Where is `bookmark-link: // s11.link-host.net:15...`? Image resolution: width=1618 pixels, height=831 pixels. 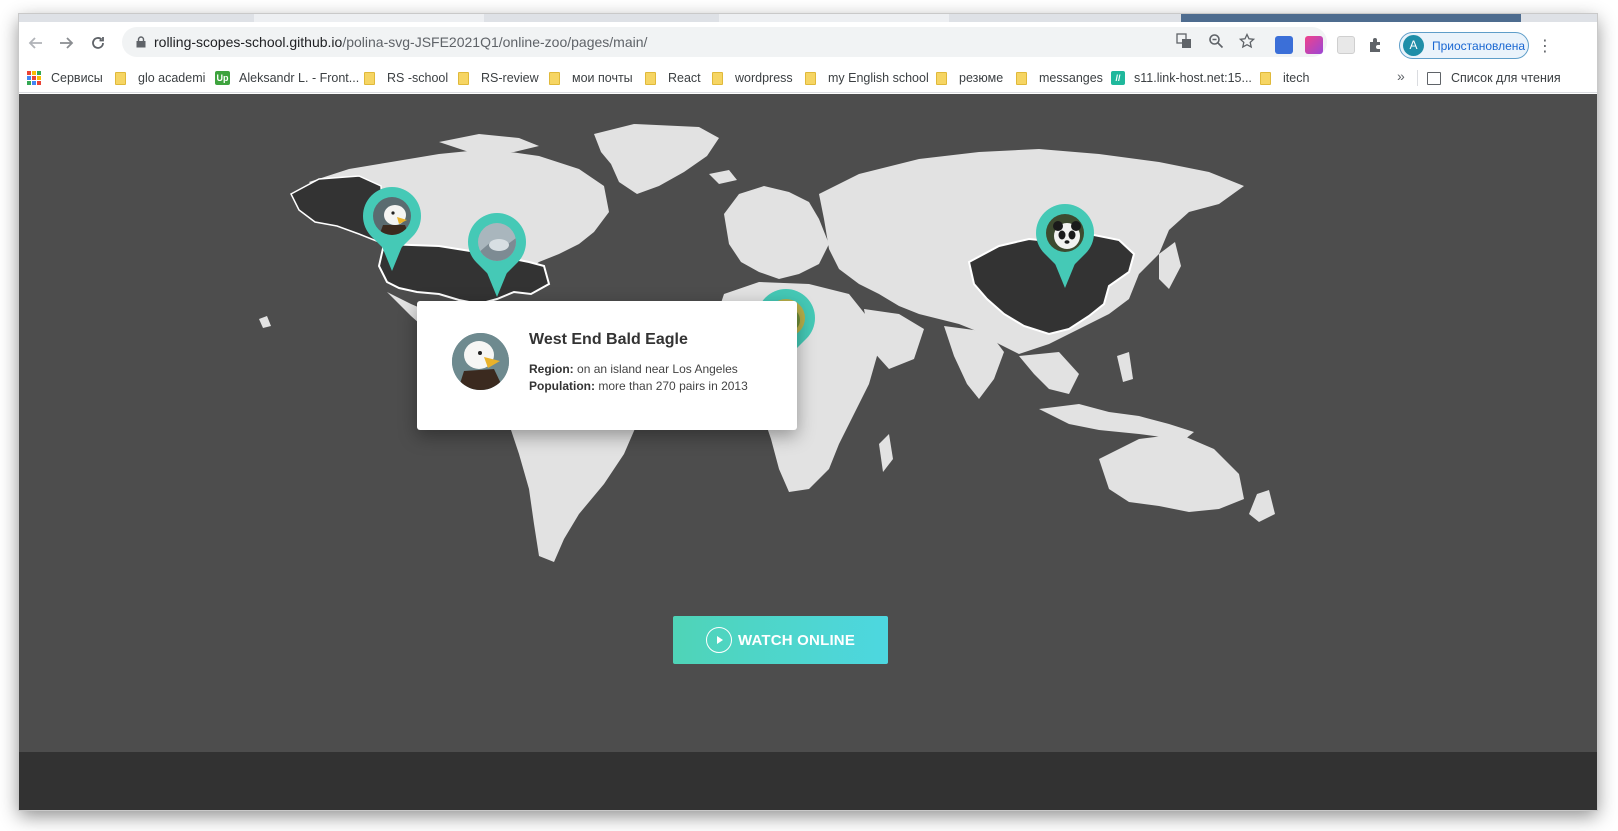 bookmark-link: // s11.link-host.net:15... is located at coordinates (1181, 78).